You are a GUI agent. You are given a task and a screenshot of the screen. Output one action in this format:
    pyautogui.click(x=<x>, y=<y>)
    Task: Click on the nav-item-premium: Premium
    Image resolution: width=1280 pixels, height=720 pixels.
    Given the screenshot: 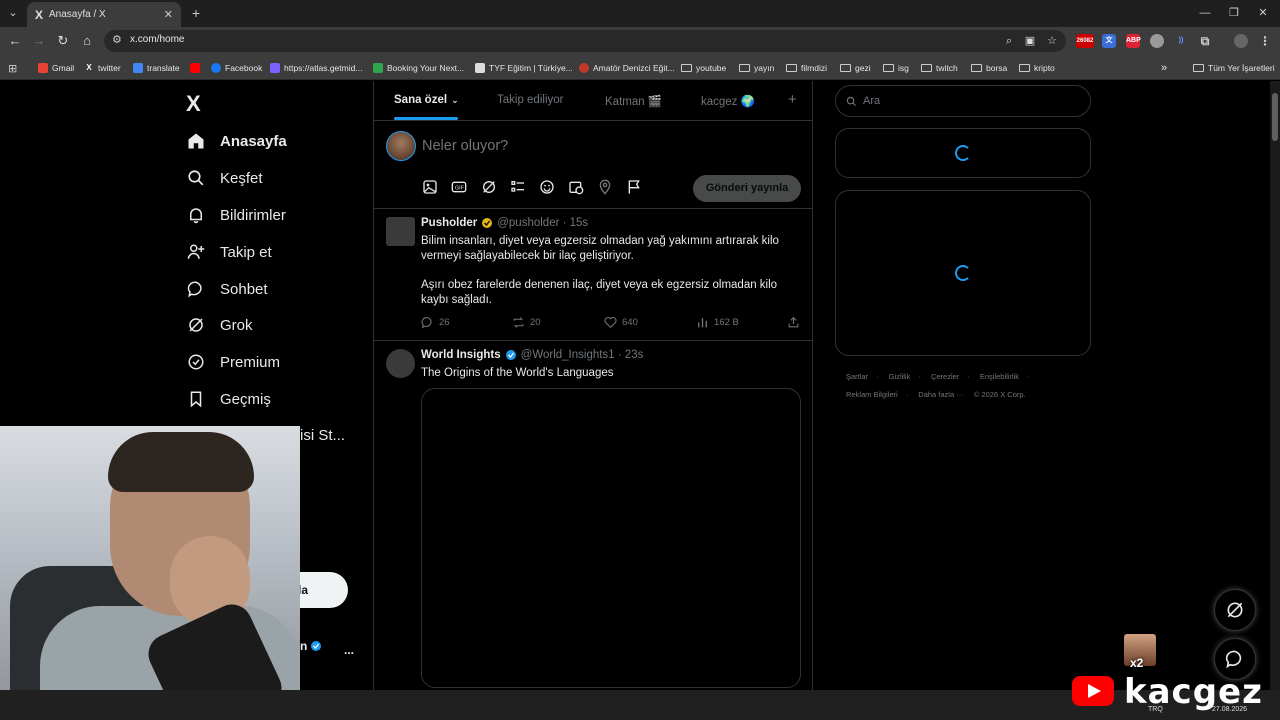 What is the action you would take?
    pyautogui.click(x=233, y=362)
    